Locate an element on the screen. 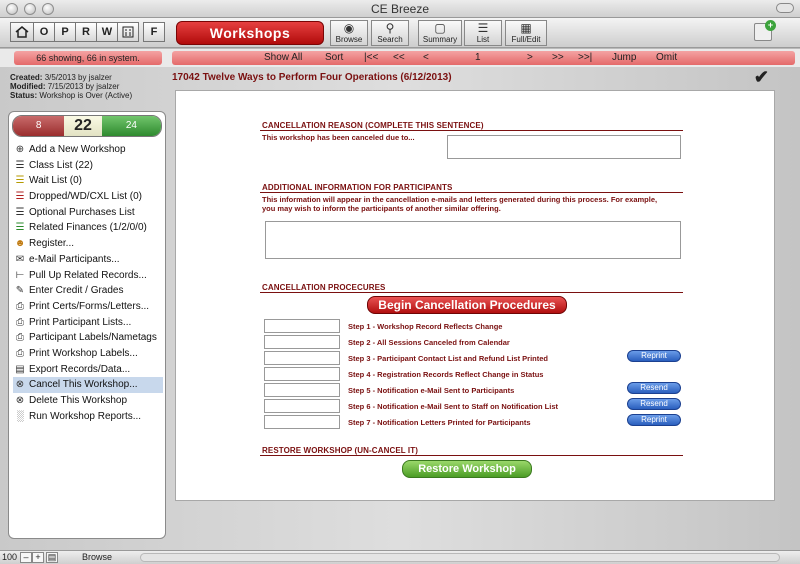 The height and width of the screenshot is (564, 800). show-all-button: Show All is located at coordinates (283, 58).